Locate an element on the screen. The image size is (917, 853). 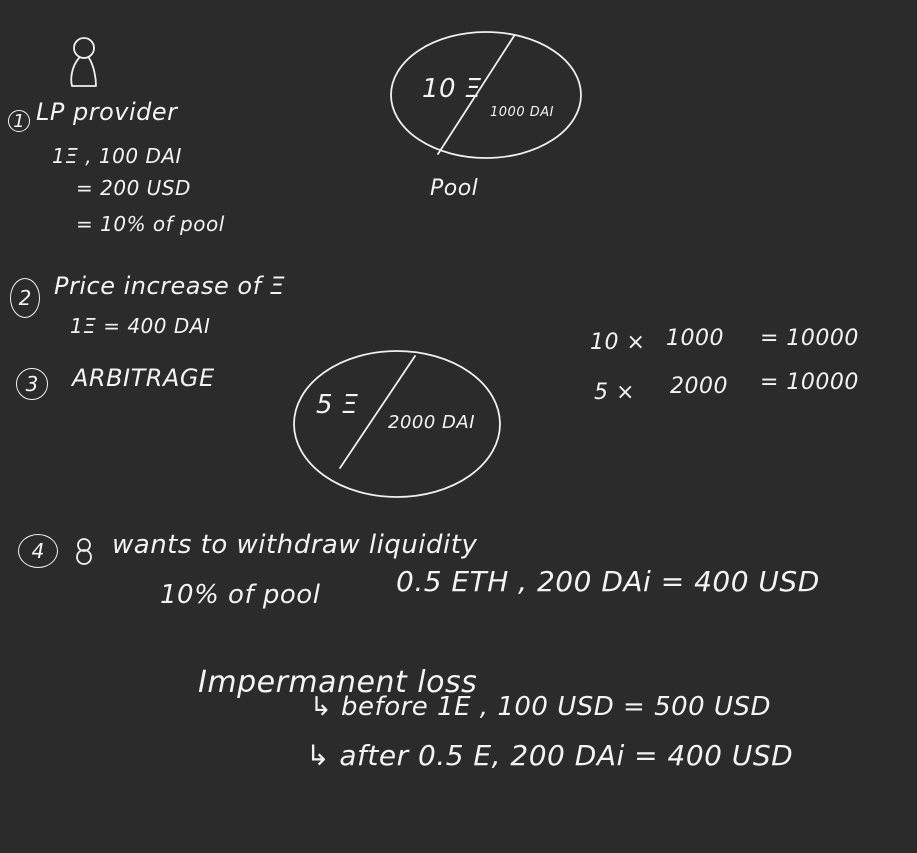
new-price: 1Ξ = 400 DAI is located at coordinates (140, 326).